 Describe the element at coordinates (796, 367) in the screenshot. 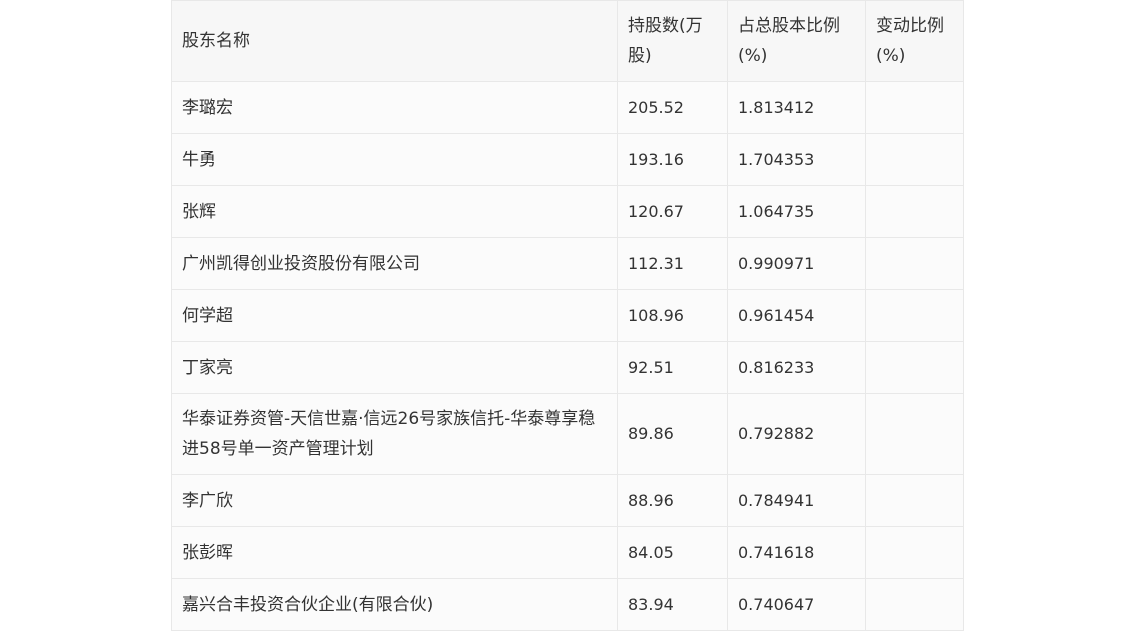

I see `cell-ratio: 0.816233` at that location.